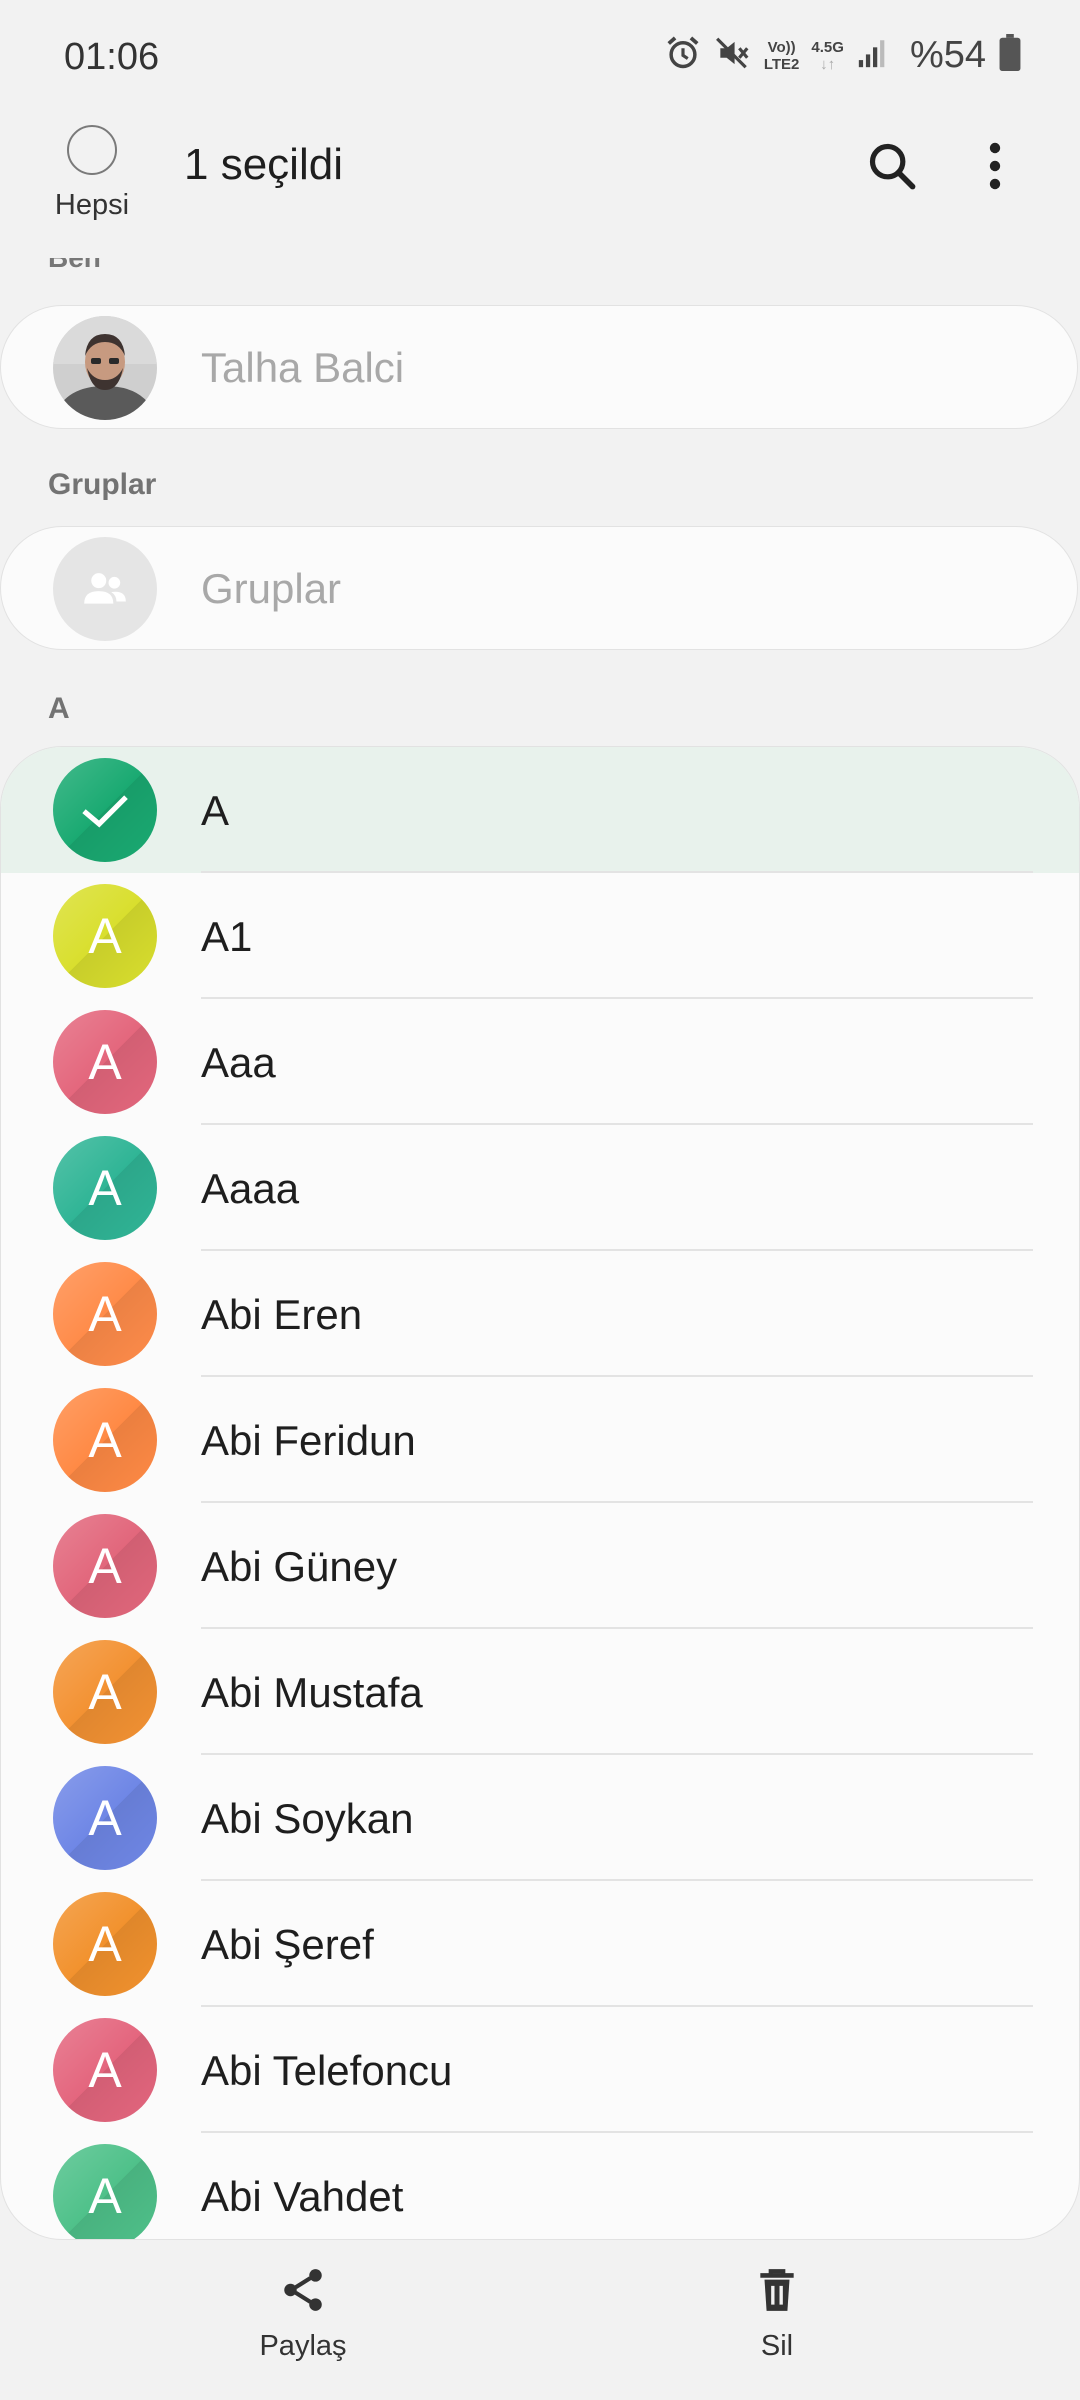 Image resolution: width=1080 pixels, height=2400 pixels. I want to click on share-icon, so click(303, 2290).